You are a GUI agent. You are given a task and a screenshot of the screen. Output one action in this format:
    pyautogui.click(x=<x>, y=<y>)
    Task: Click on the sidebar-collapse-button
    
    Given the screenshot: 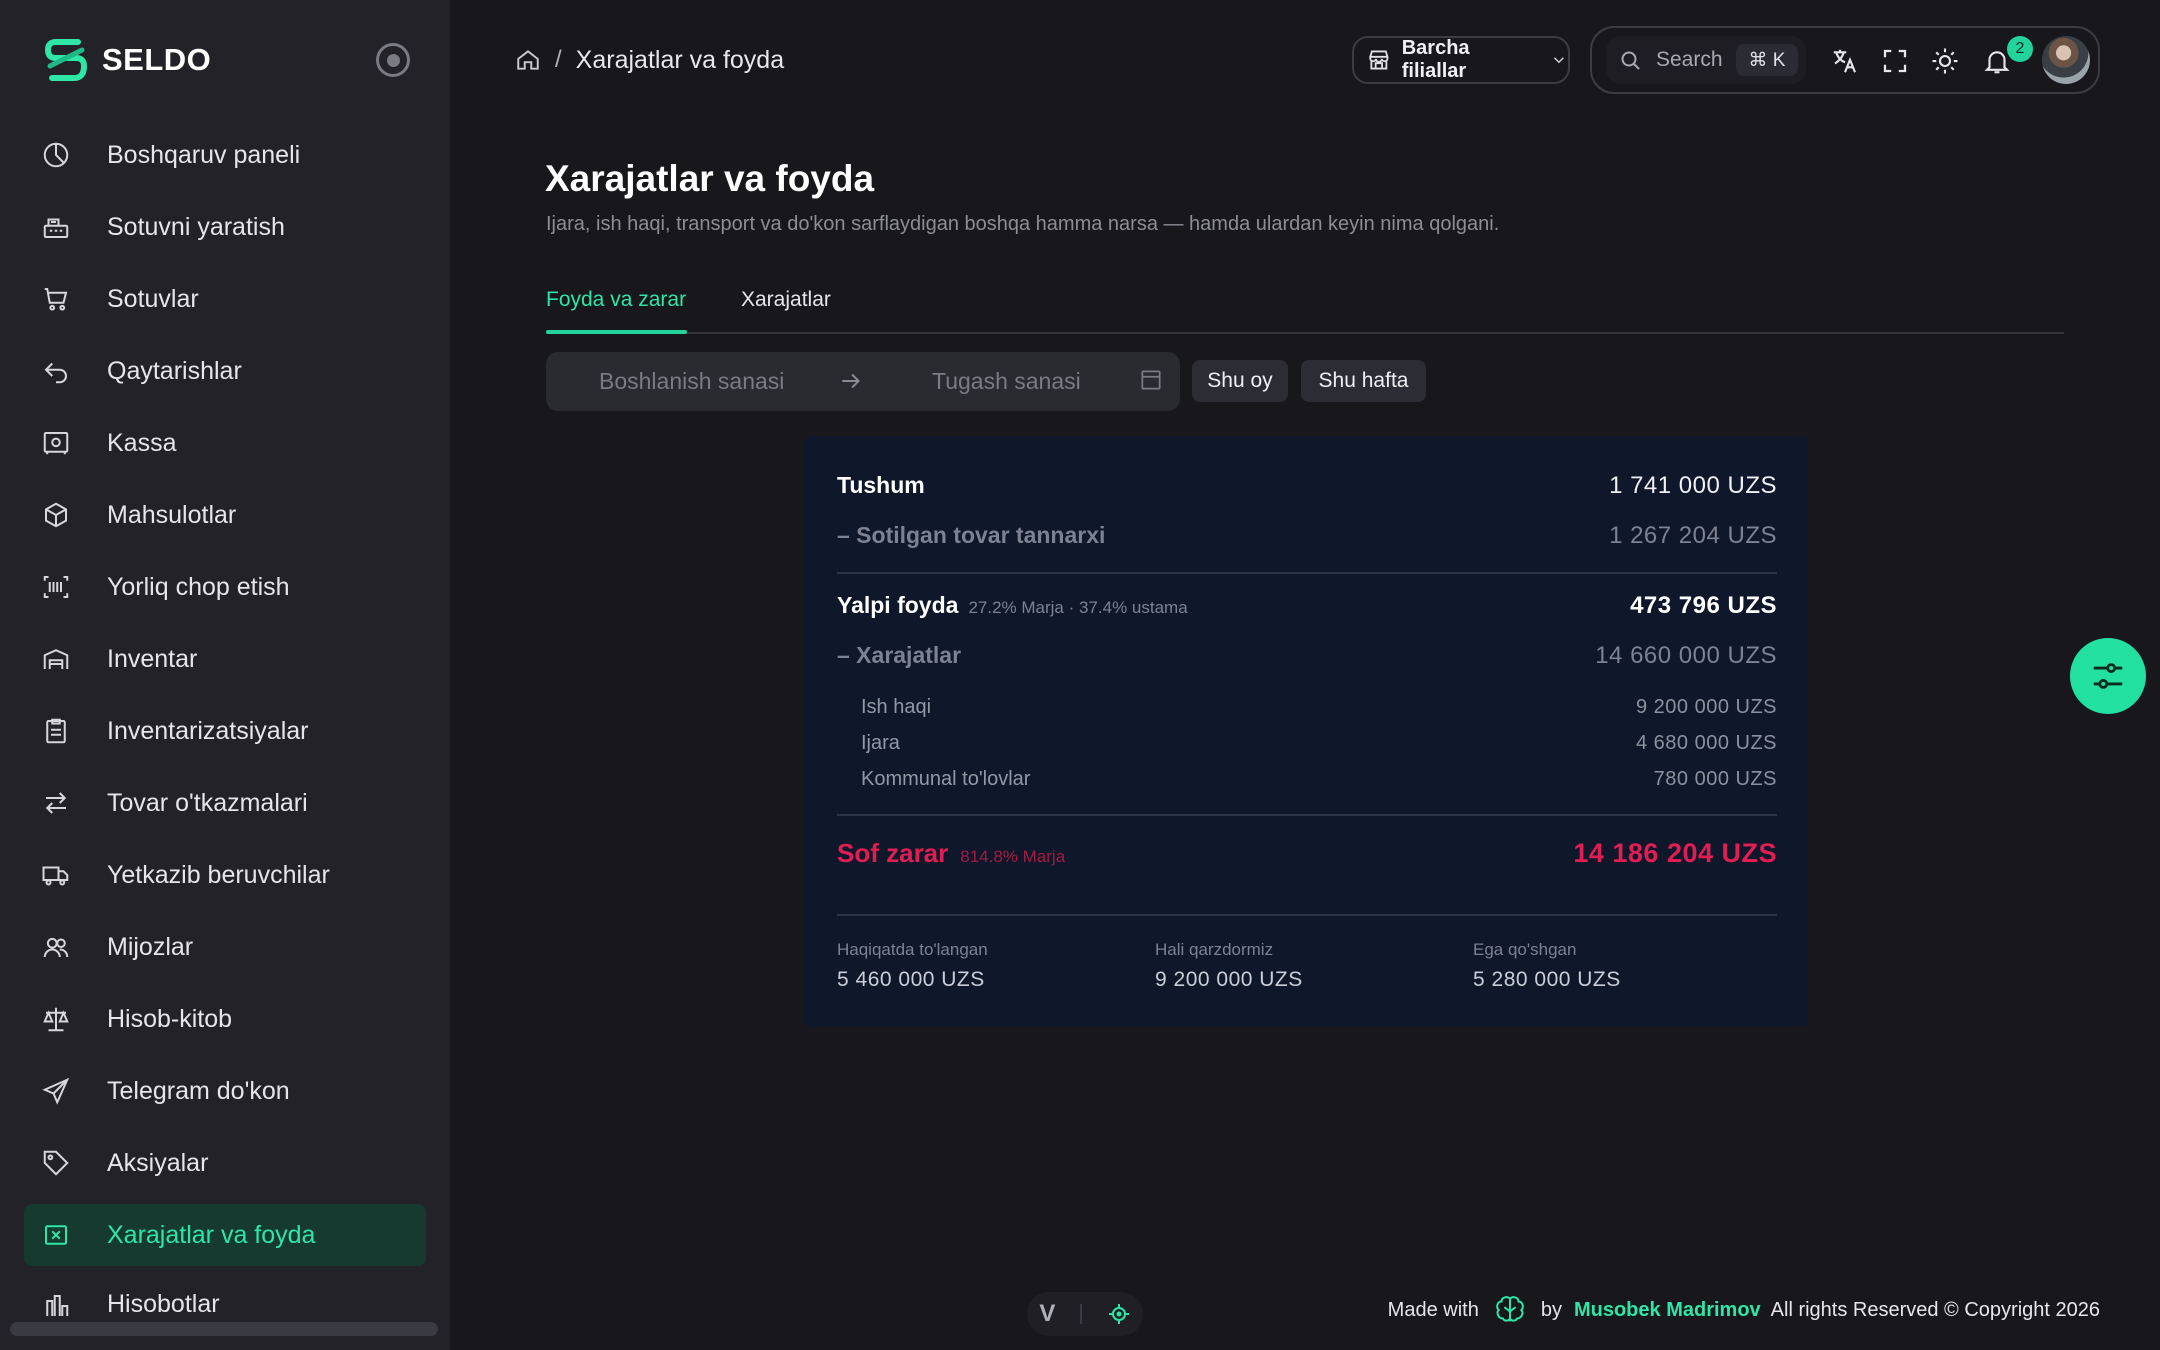 What is the action you would take?
    pyautogui.click(x=393, y=60)
    